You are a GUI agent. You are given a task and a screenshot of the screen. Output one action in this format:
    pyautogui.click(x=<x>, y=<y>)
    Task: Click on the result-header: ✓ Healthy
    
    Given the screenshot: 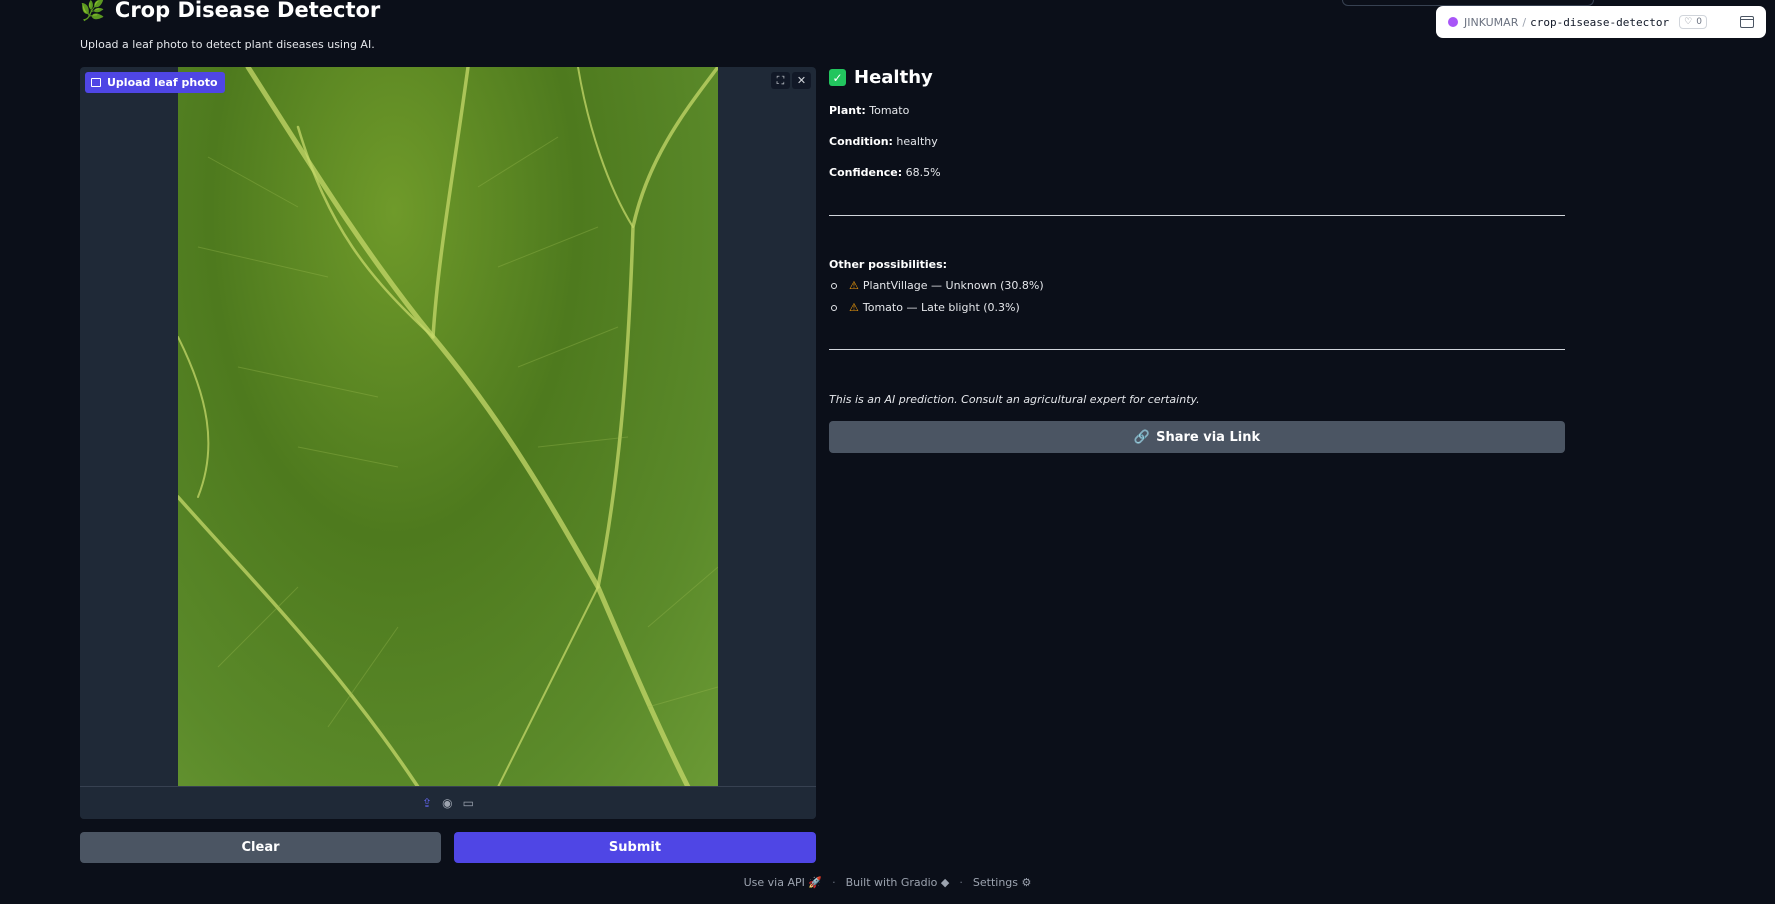 What is the action you would take?
    pyautogui.click(x=1197, y=77)
    